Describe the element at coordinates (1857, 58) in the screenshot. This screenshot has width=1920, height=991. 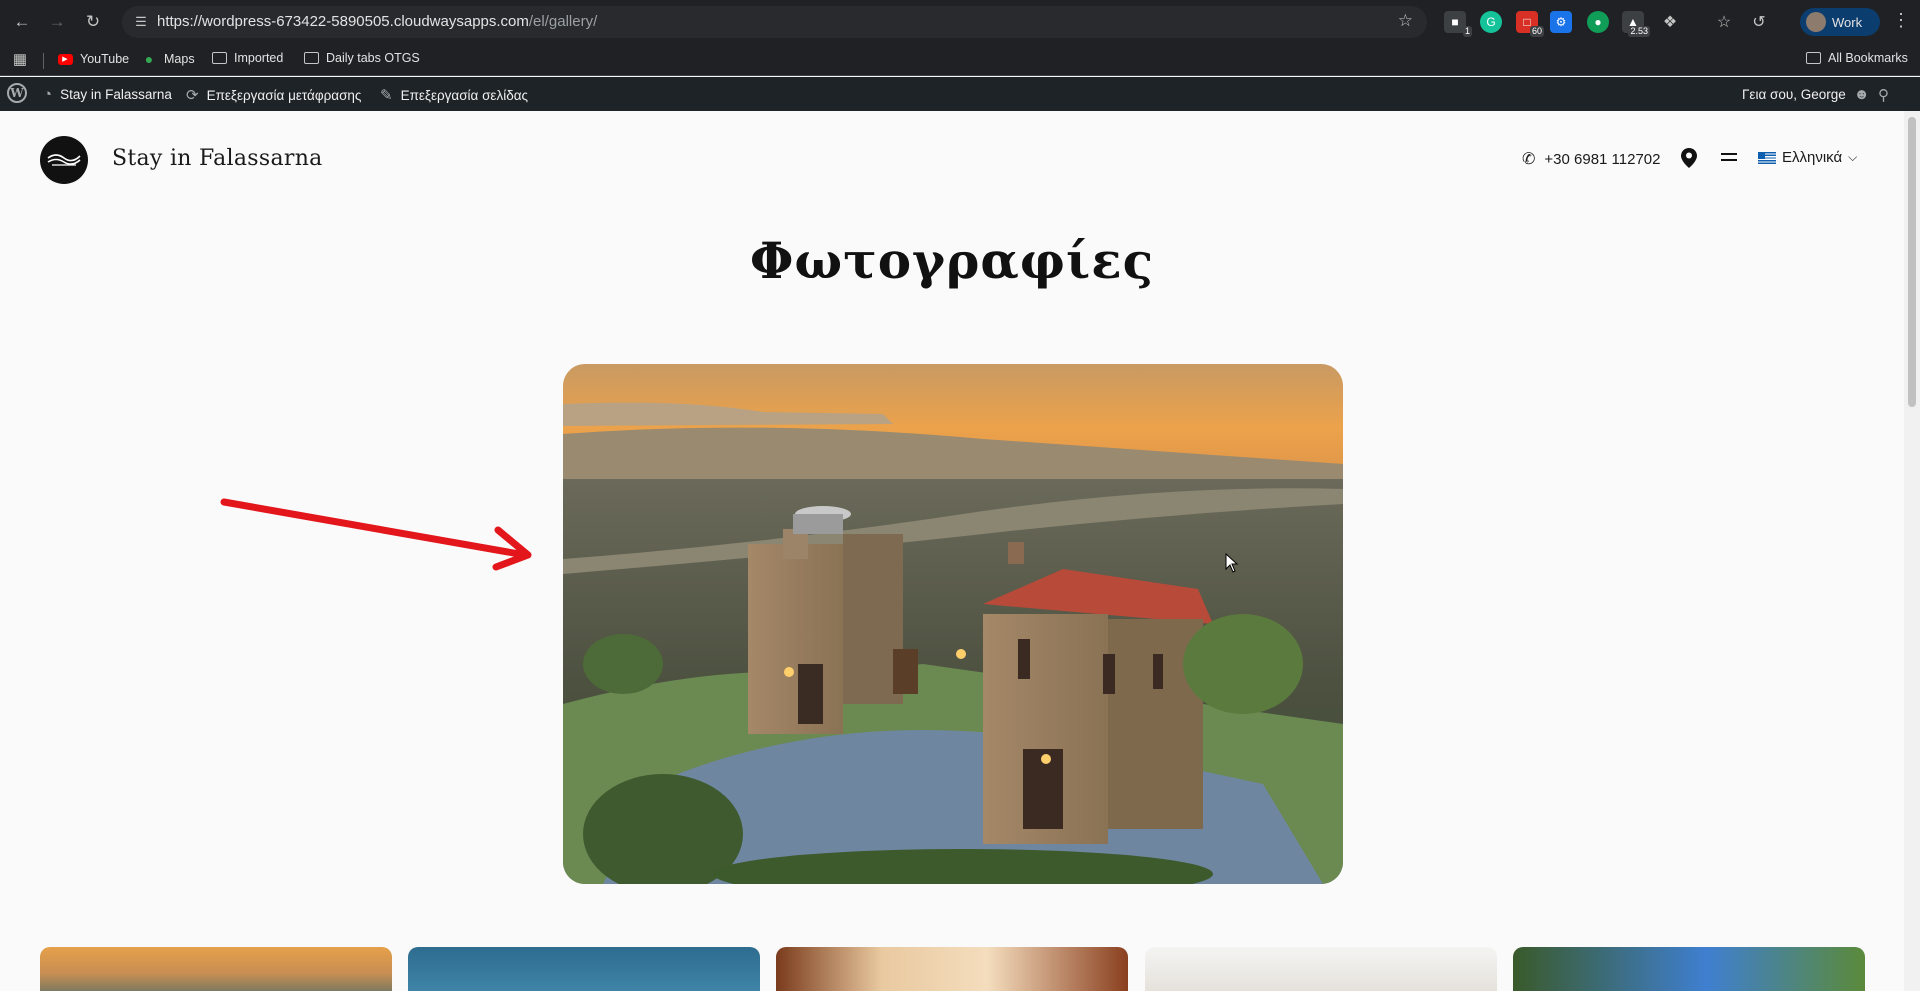
I see `all-bookmarks: All Bookmarks` at that location.